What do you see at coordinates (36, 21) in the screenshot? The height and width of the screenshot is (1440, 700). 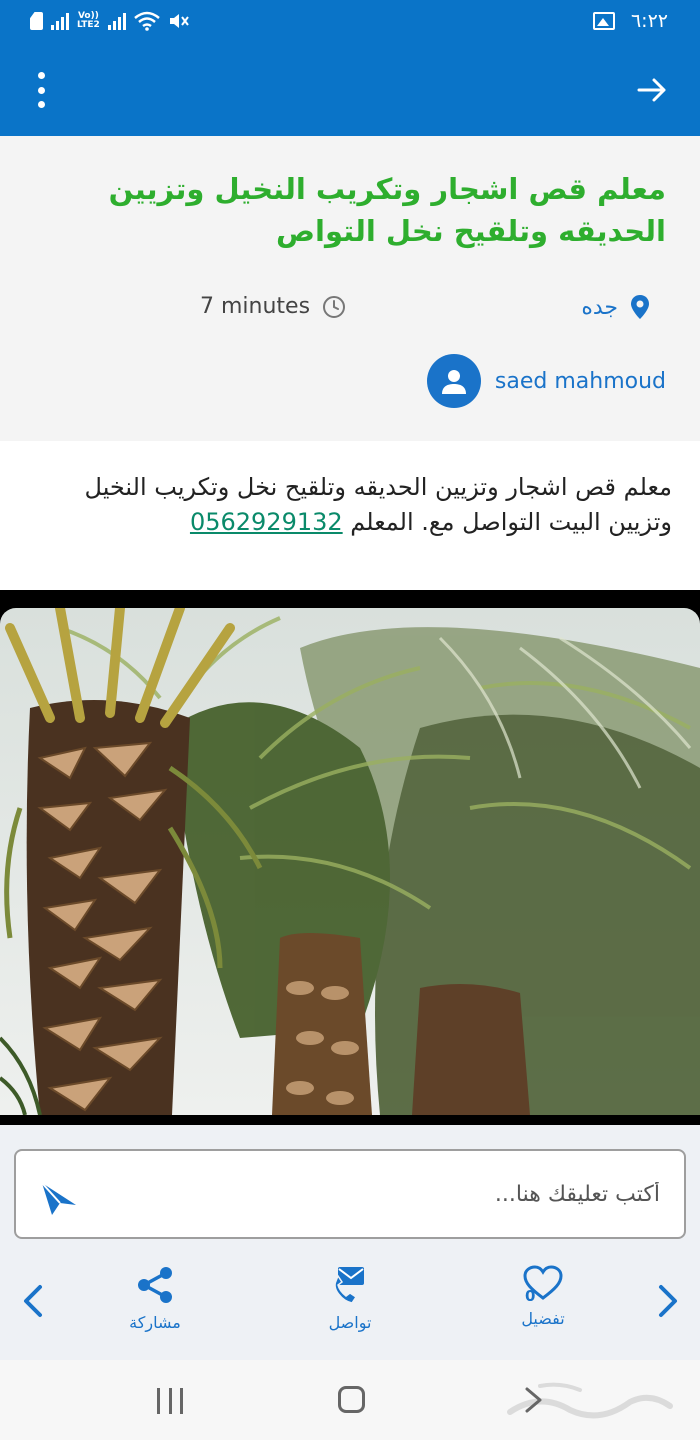 I see `sim-card-icon` at bounding box center [36, 21].